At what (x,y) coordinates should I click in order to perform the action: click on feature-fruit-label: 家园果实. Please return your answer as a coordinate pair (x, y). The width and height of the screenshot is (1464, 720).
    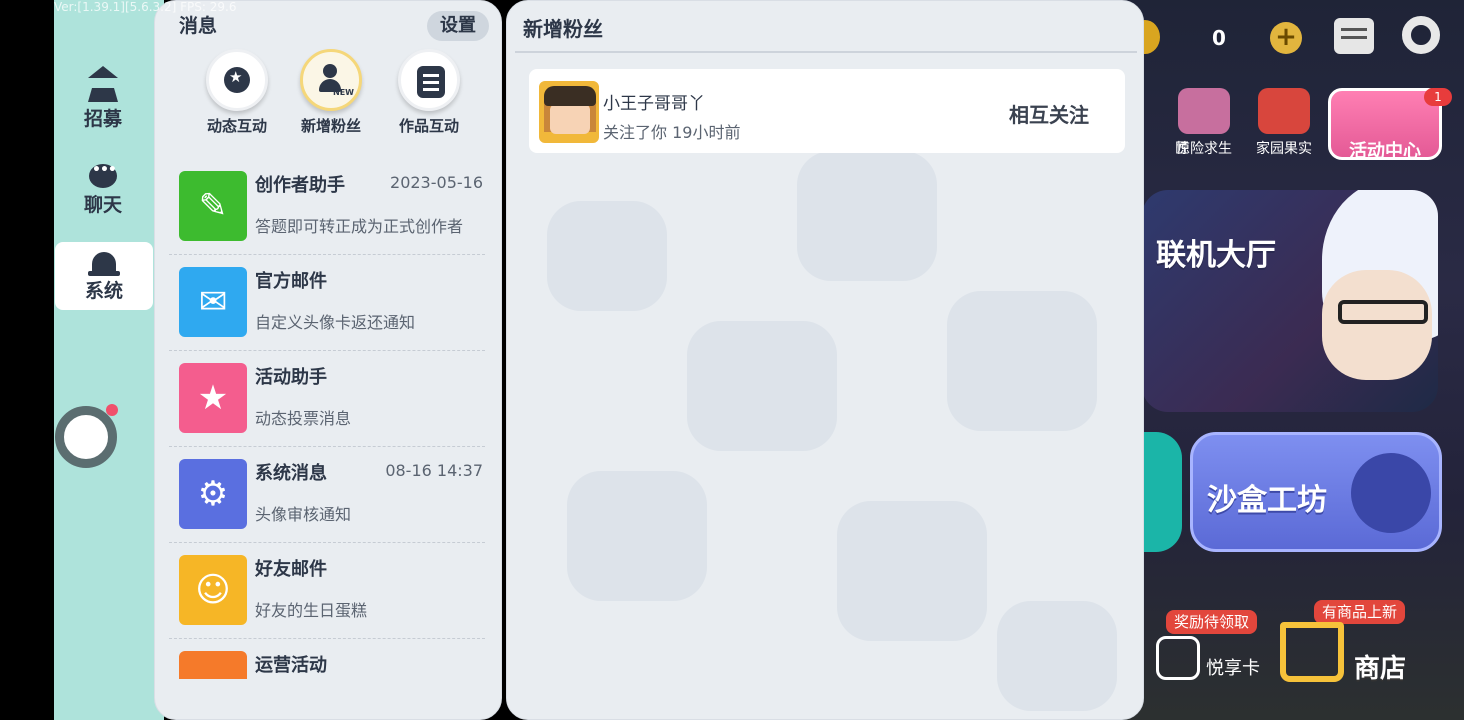
    Looking at the image, I should click on (1284, 149).